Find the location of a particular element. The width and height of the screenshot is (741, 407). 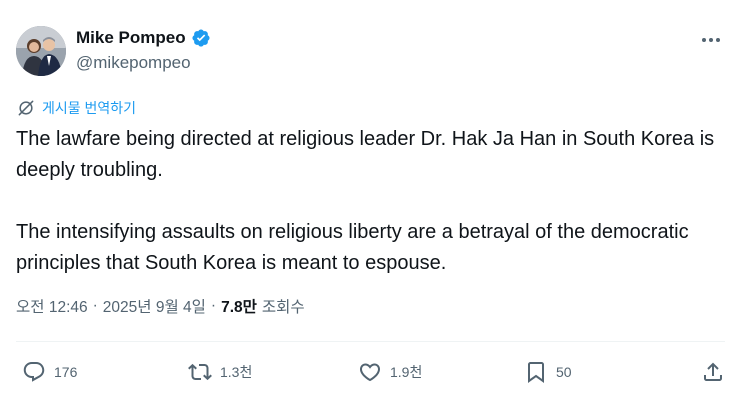

views-count: 7.8만 is located at coordinates (239, 307).